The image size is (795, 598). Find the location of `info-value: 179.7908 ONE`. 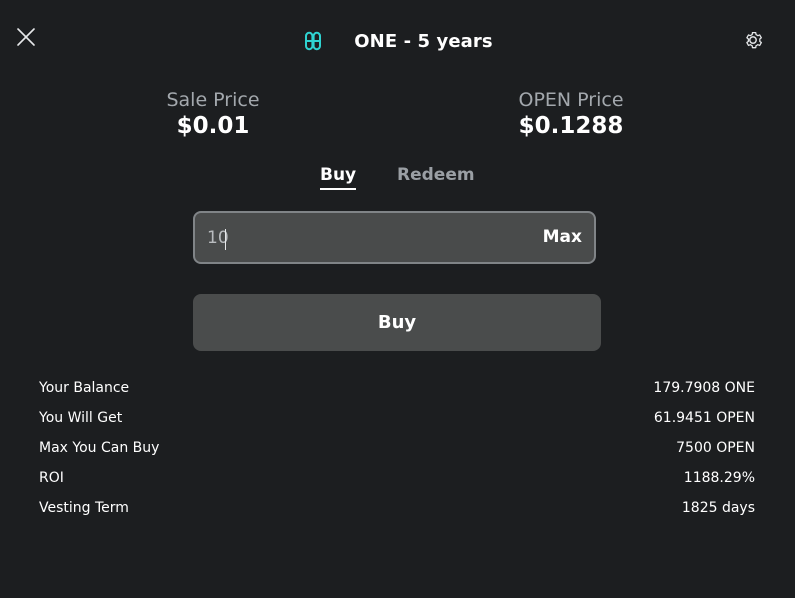

info-value: 179.7908 ONE is located at coordinates (704, 388).